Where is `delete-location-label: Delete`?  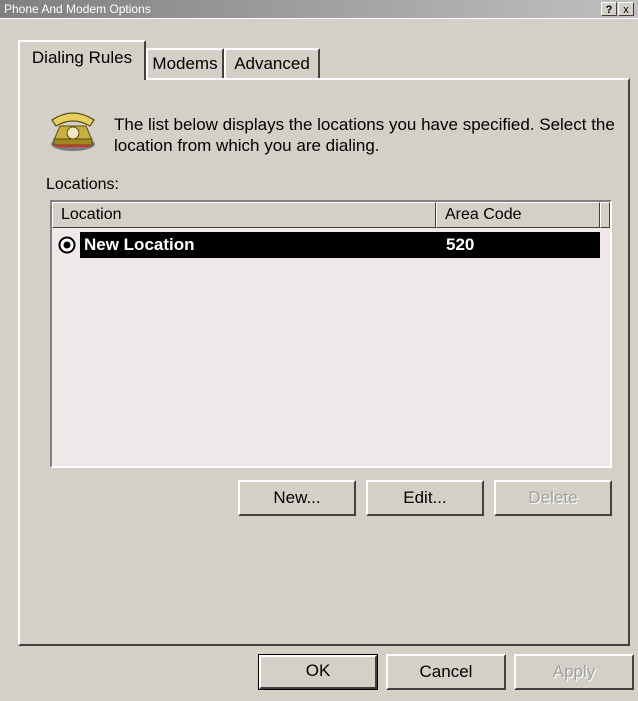 delete-location-label: Delete is located at coordinates (553, 497).